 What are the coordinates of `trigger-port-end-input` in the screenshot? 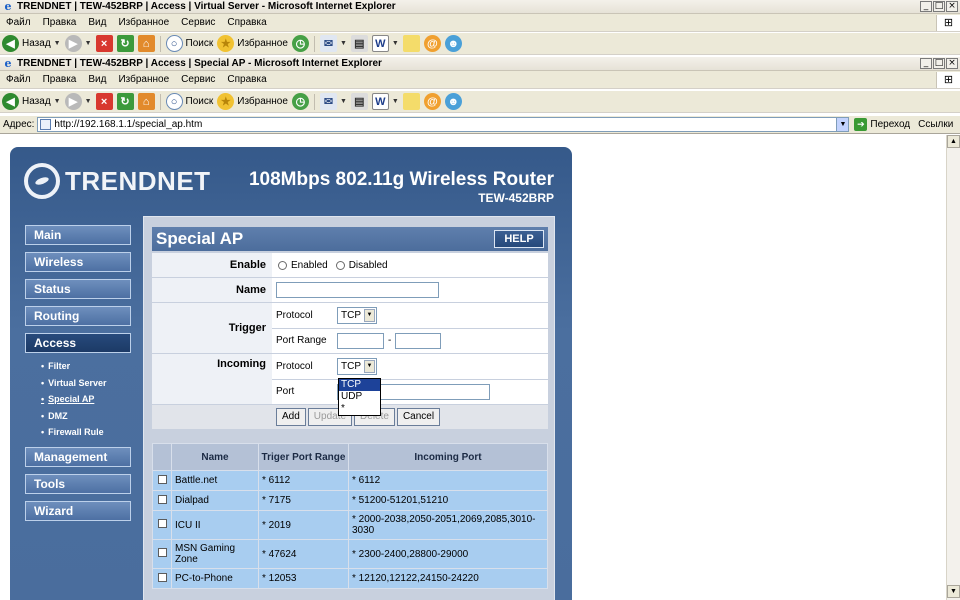 It's located at (418, 340).